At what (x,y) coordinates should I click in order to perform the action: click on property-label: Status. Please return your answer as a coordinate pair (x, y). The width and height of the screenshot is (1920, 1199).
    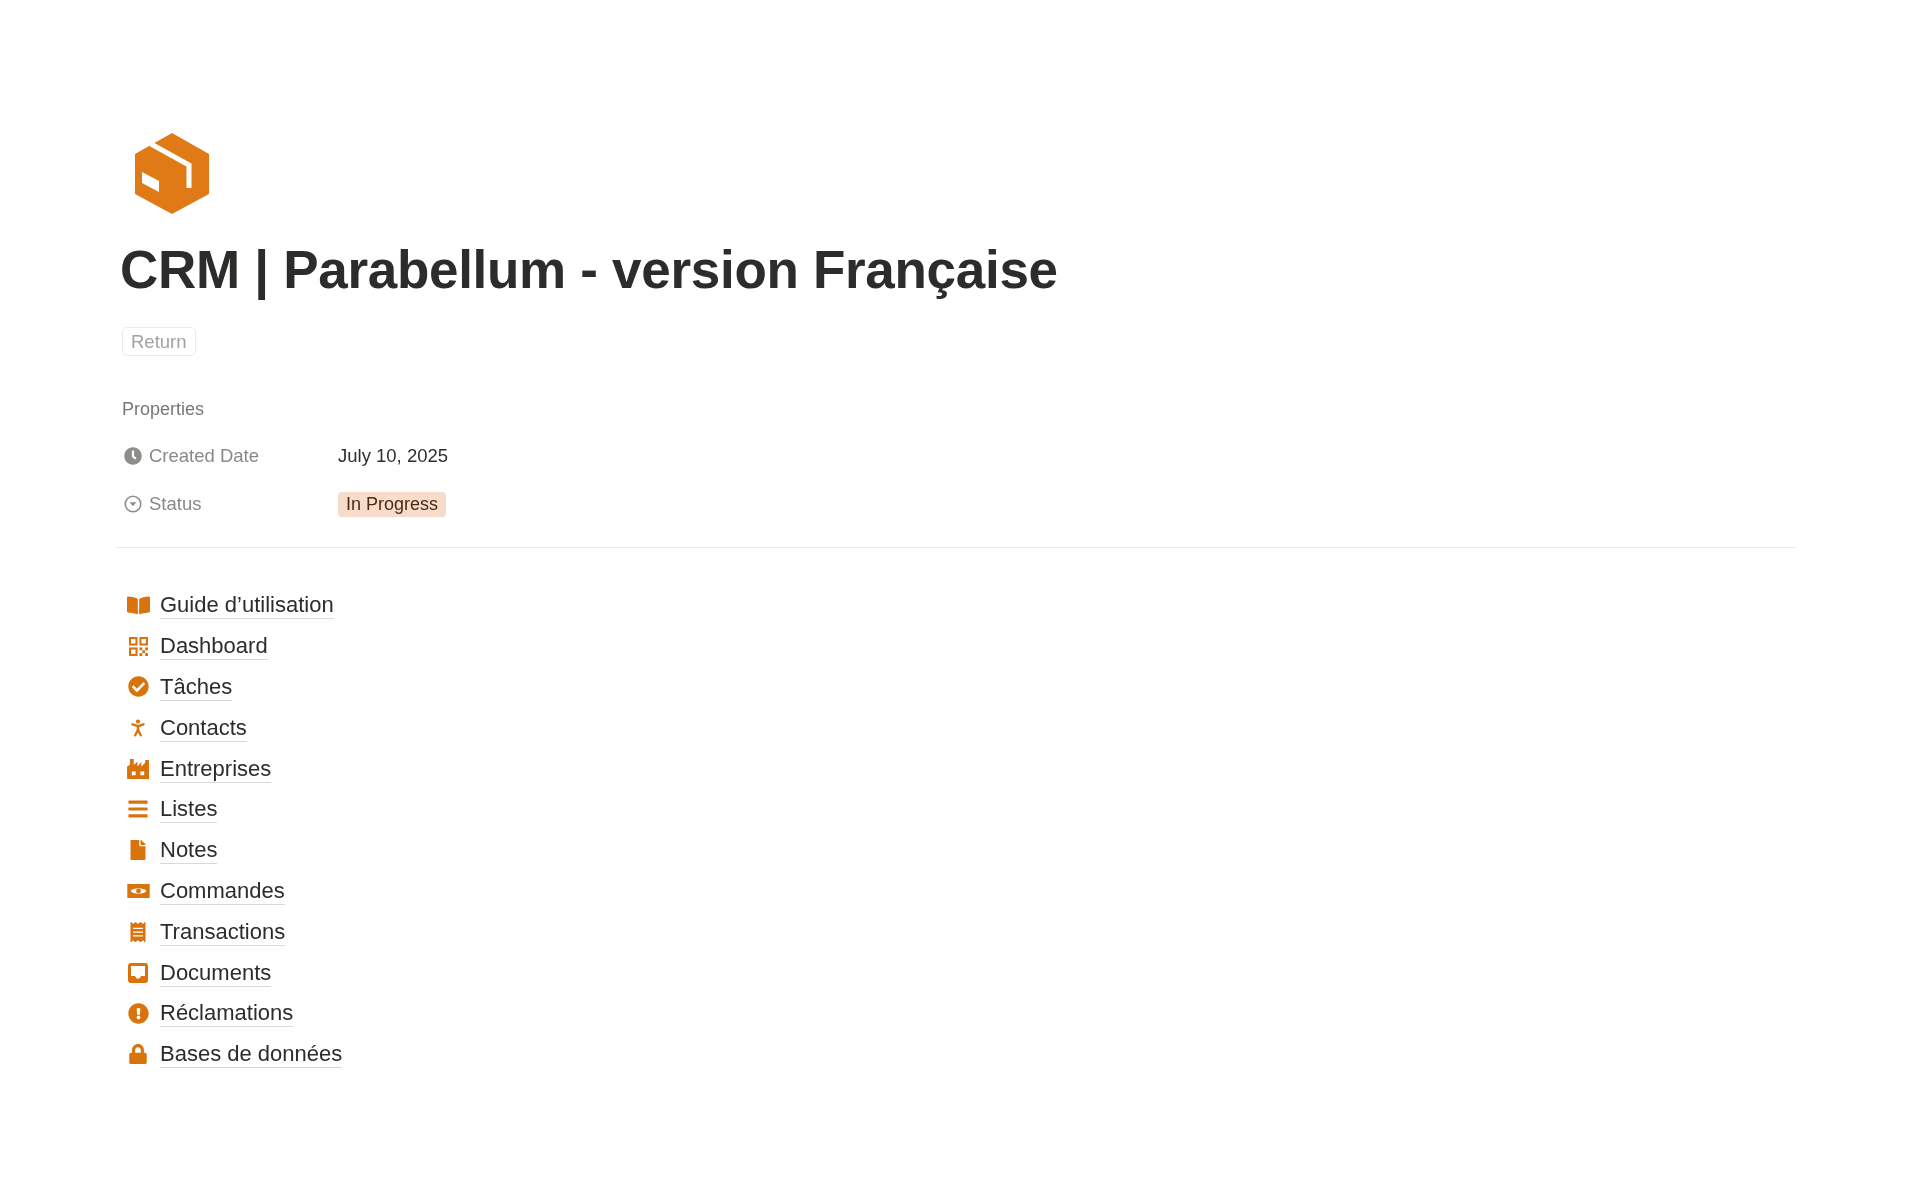
    Looking at the image, I should click on (175, 504).